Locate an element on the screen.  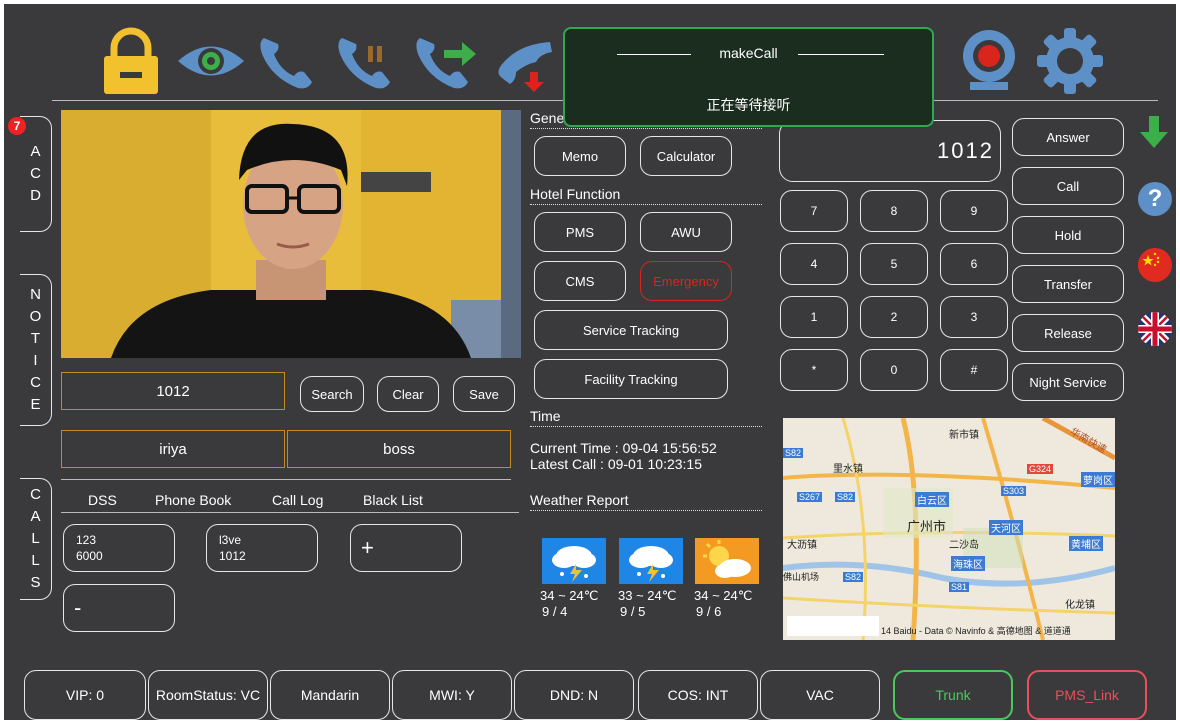
key-7: 7 is located at coordinates (814, 211).